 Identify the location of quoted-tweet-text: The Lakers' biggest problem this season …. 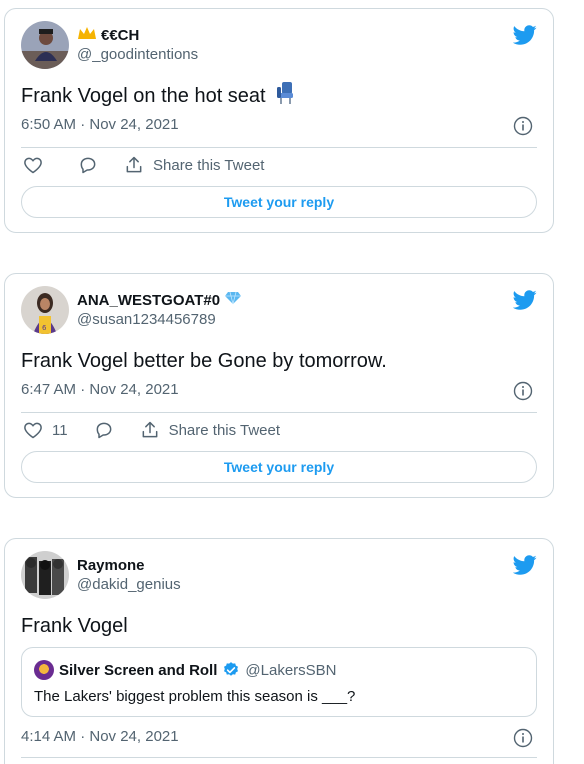
(195, 696).